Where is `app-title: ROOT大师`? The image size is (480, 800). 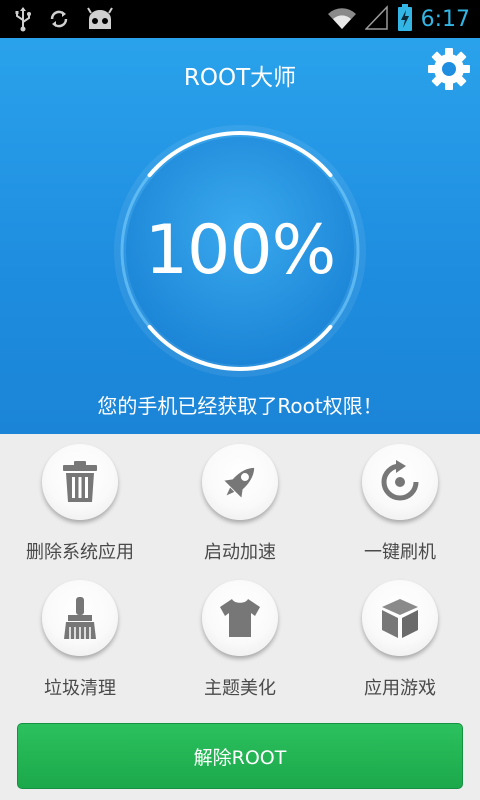
app-title: ROOT大师 is located at coordinates (240, 78).